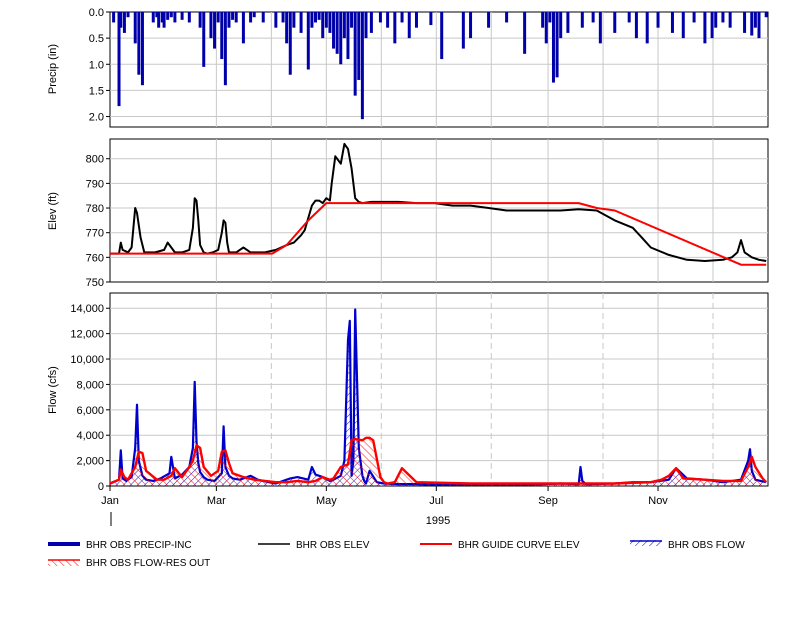 This screenshot has width=800, height=632. Describe the element at coordinates (129, 563) in the screenshot. I see `legend-item-res-out: BHR OBS FLOW-RES OUT` at that location.